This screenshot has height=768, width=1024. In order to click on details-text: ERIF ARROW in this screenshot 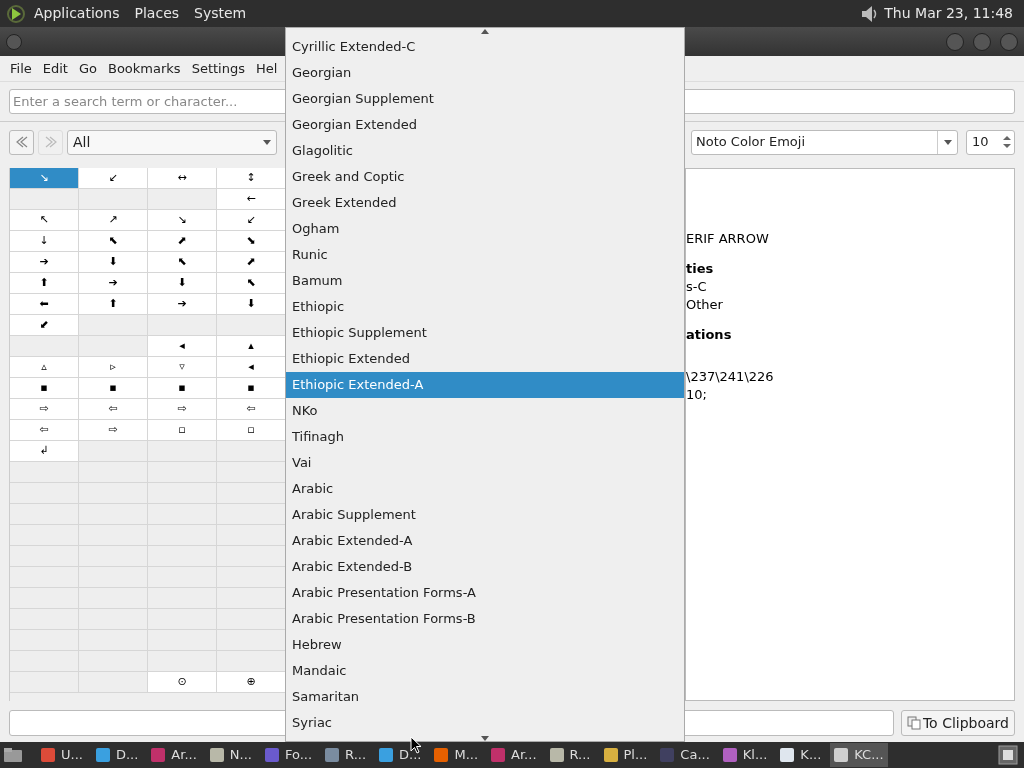, I will do `click(727, 238)`.